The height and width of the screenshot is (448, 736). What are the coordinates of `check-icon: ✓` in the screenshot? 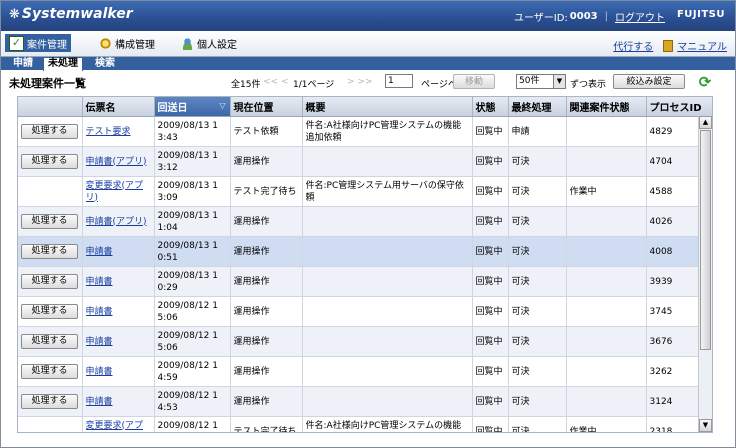 It's located at (16, 43).